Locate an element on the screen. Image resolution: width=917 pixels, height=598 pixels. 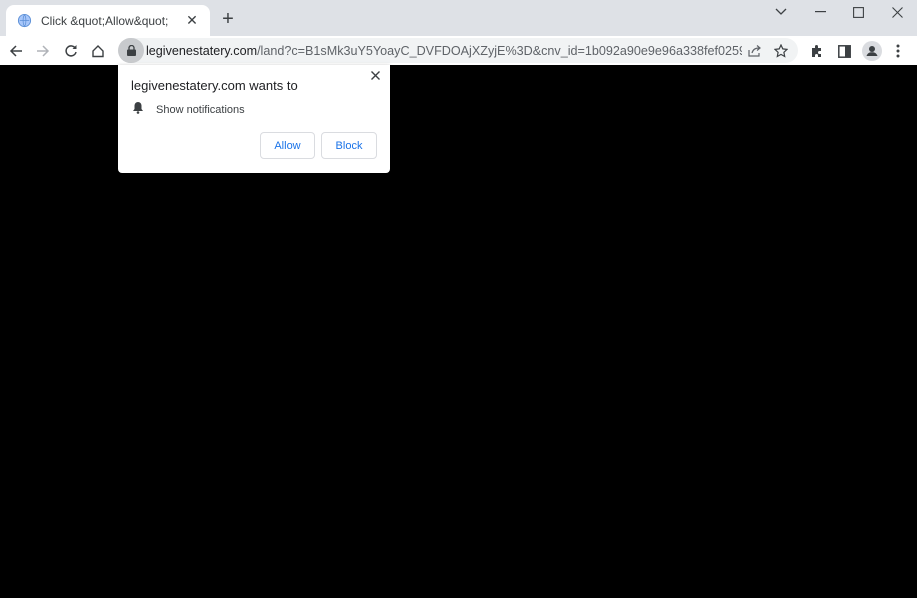
maximize-button is located at coordinates (858, 12).